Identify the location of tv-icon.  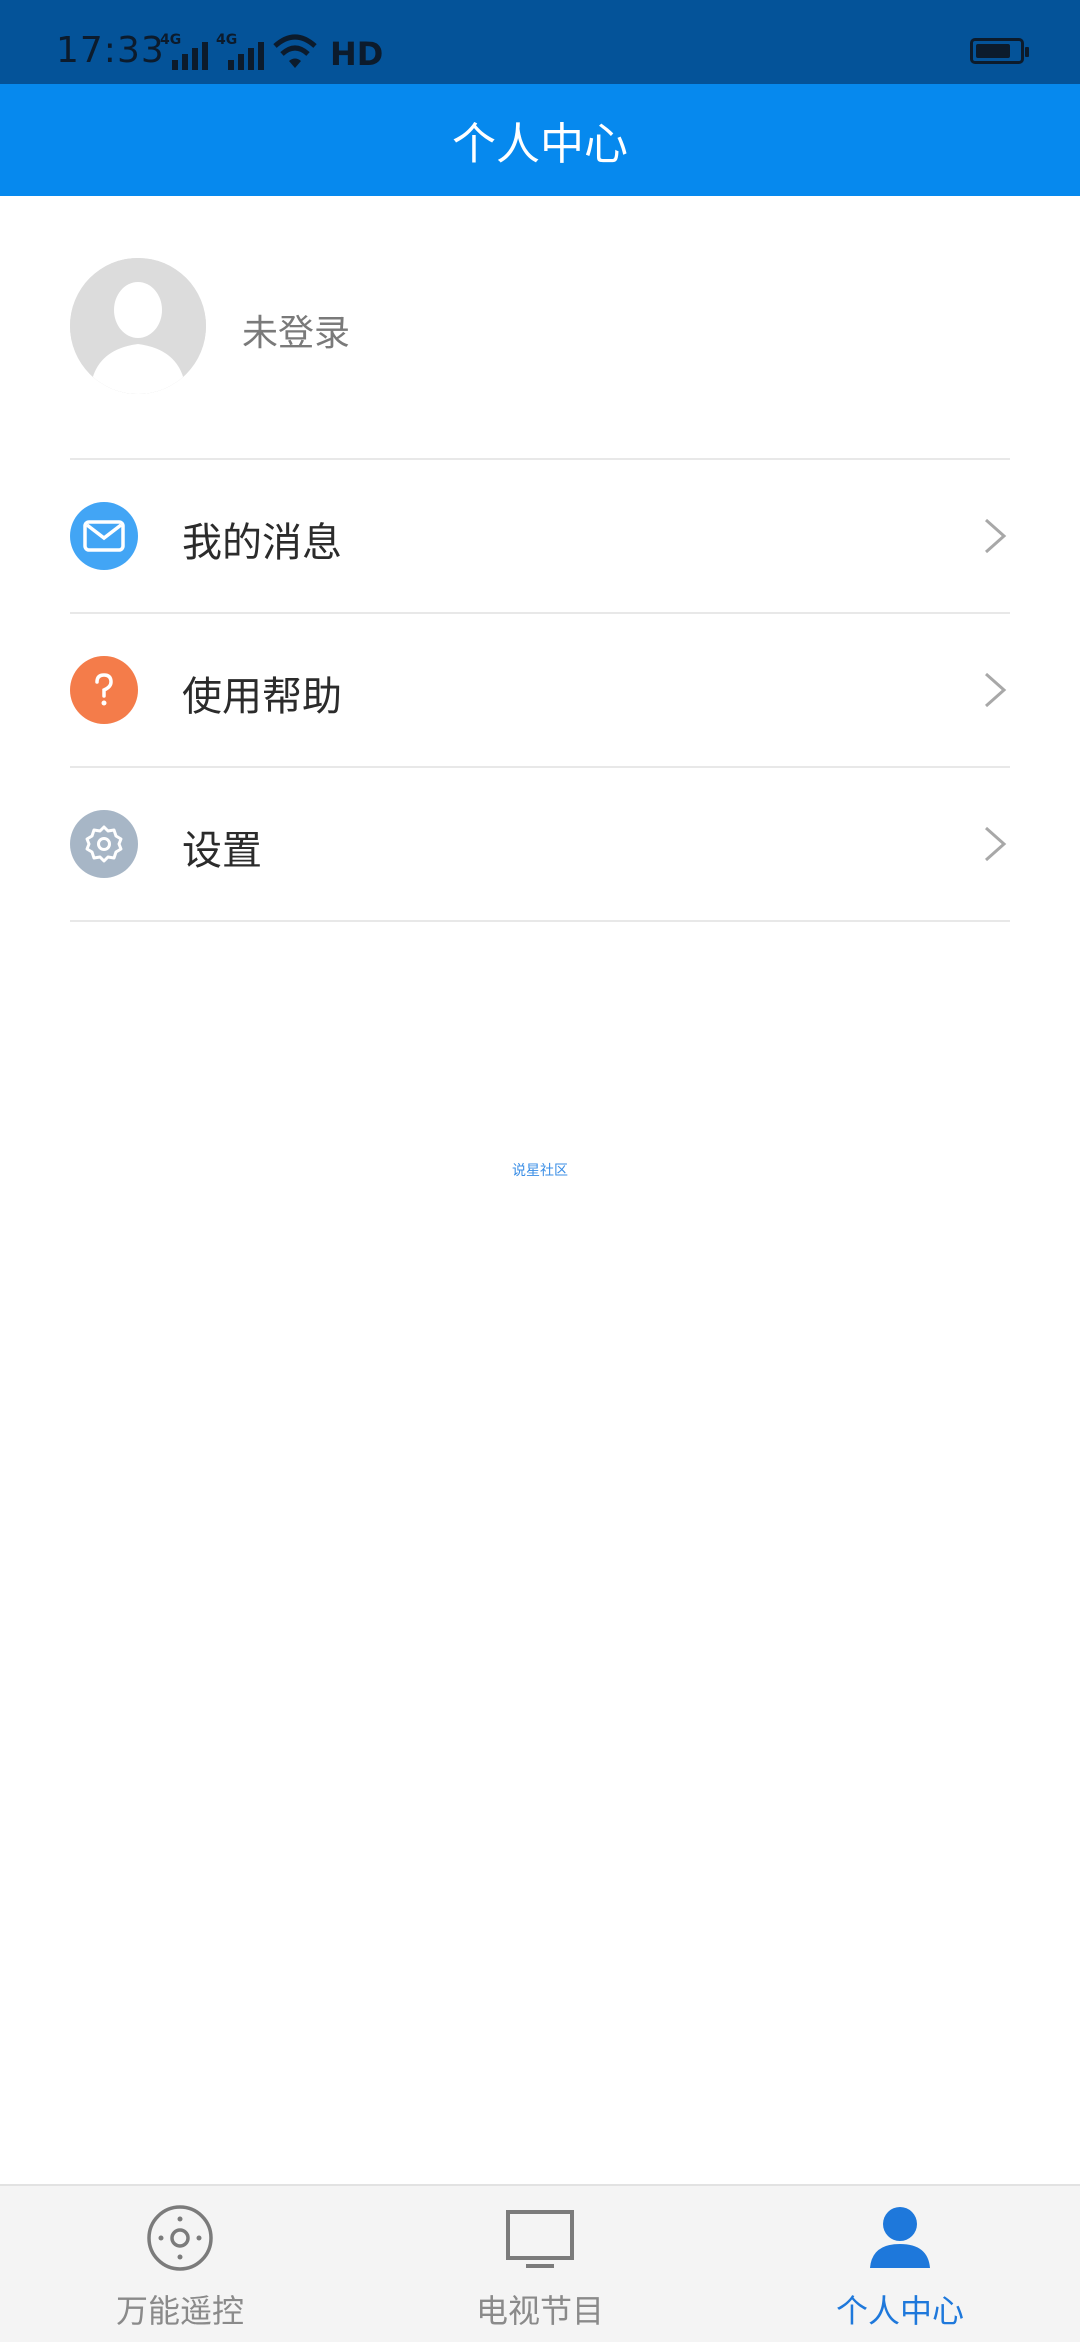
(540, 2239).